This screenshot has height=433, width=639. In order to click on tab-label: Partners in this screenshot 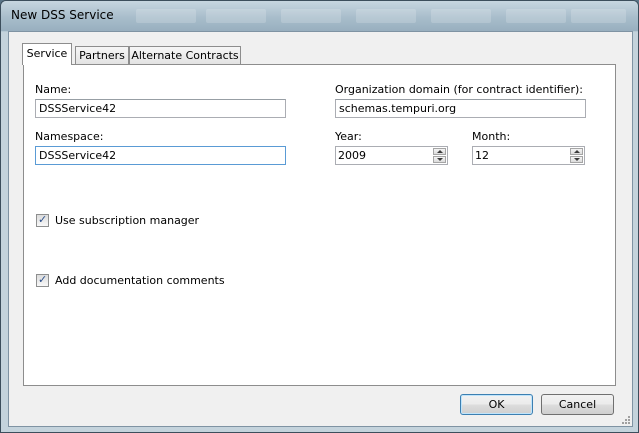, I will do `click(102, 55)`.